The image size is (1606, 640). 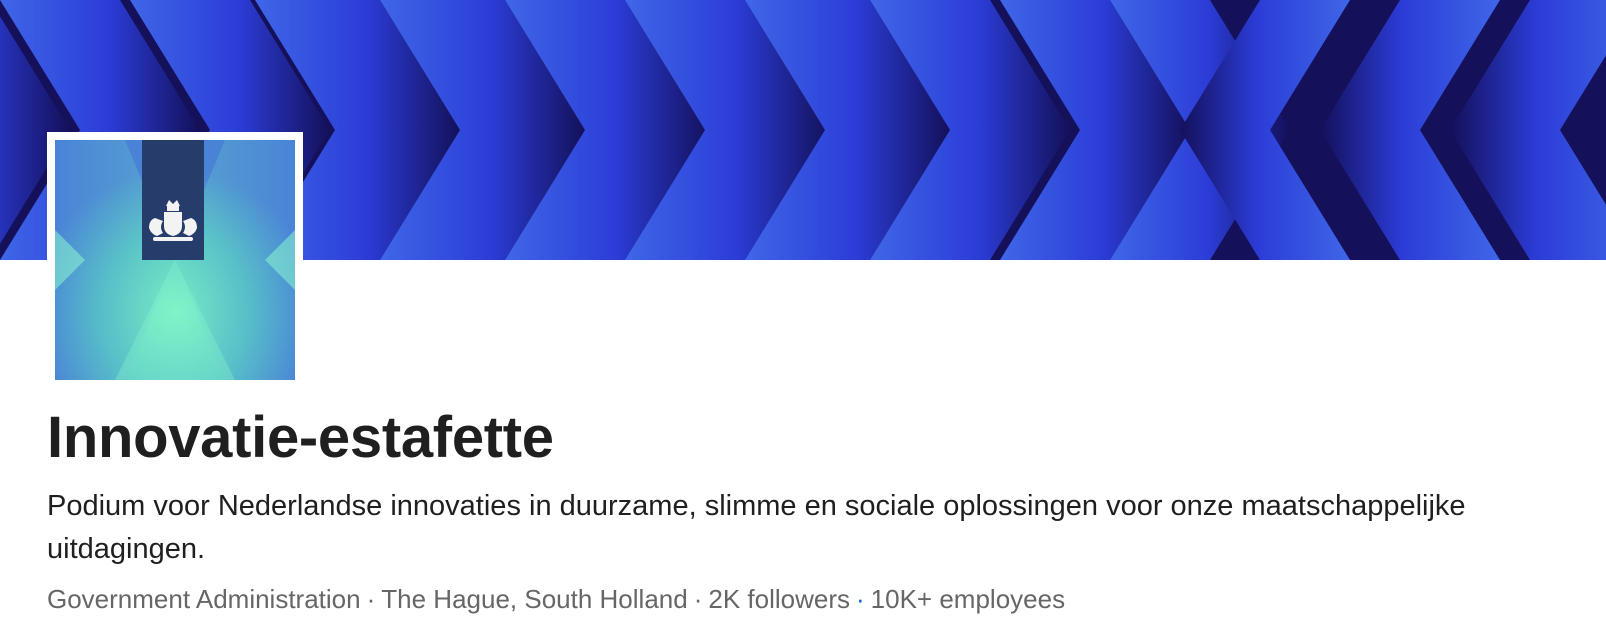 I want to click on employees-link: 10K+ employees, so click(x=968, y=599).